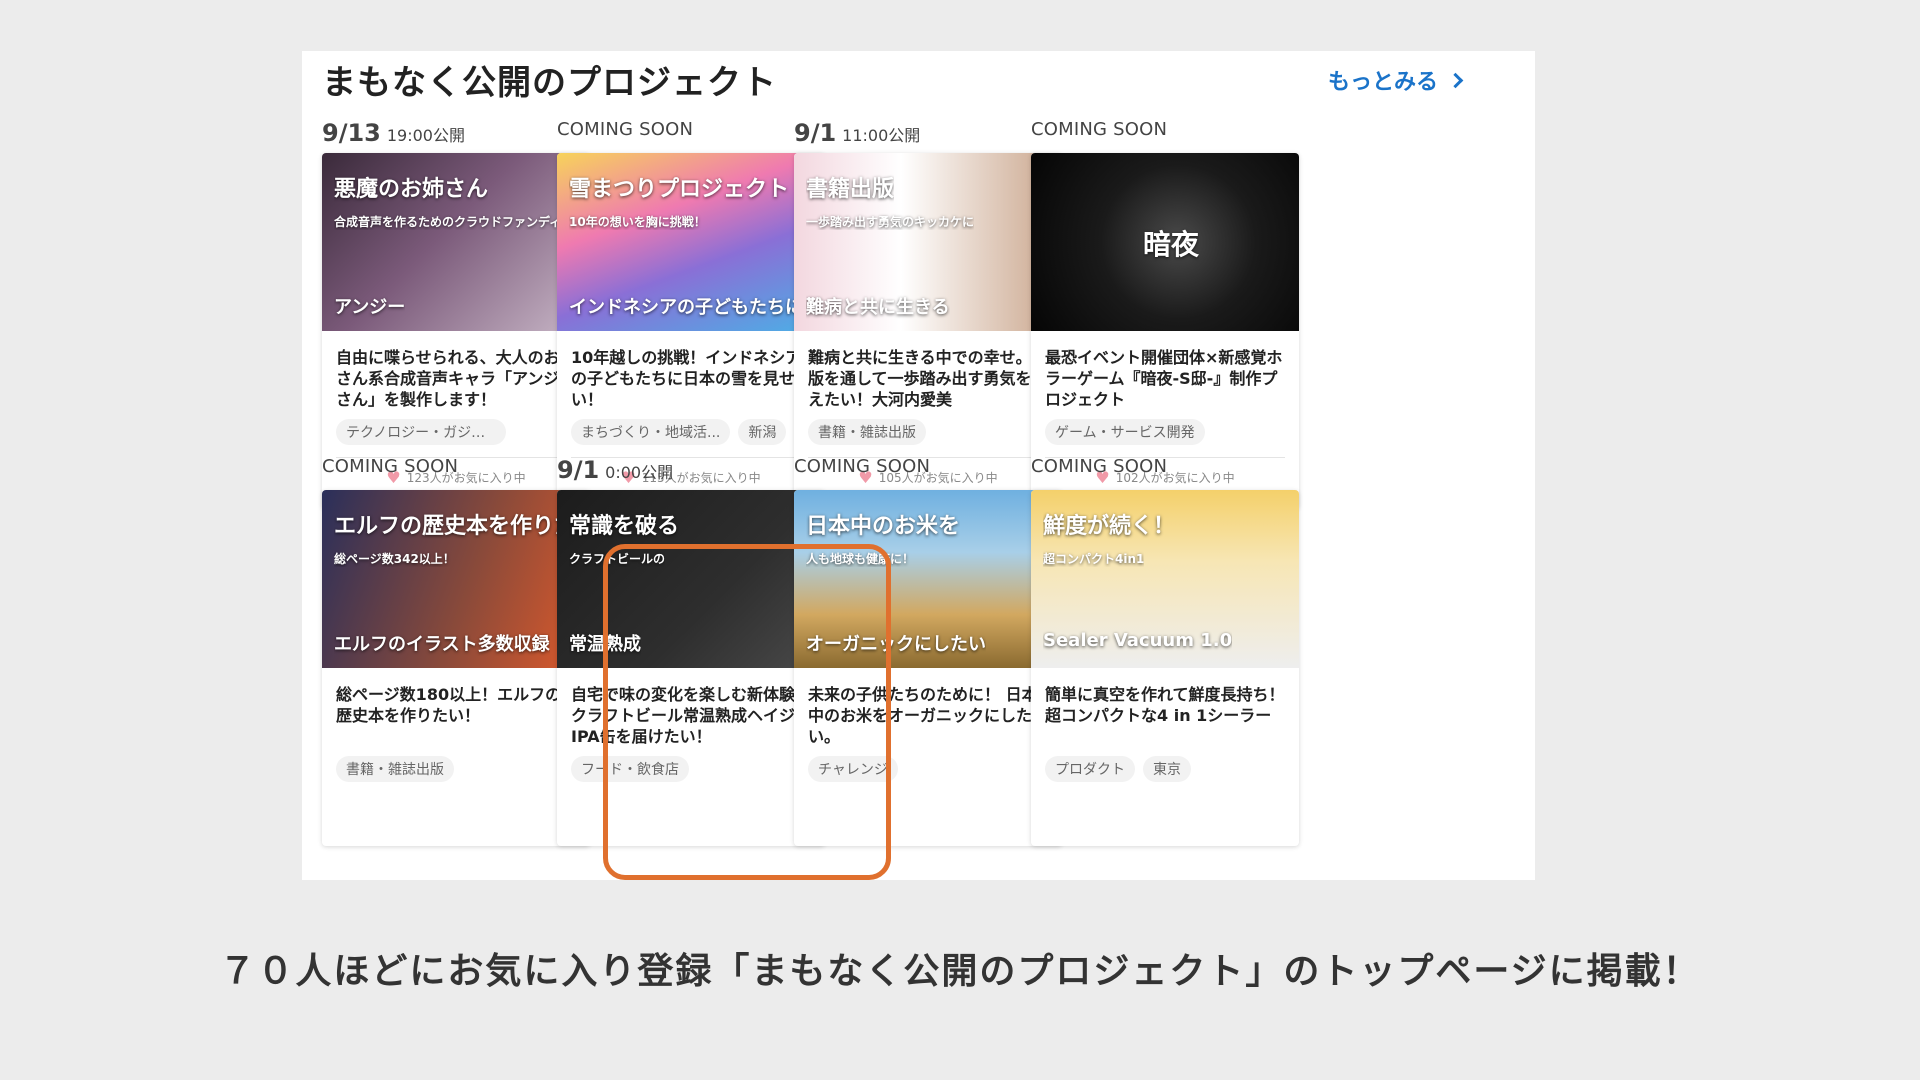 Image resolution: width=1920 pixels, height=1080 pixels. What do you see at coordinates (881, 135) in the screenshot?
I see `release-time: 11:00公開` at bounding box center [881, 135].